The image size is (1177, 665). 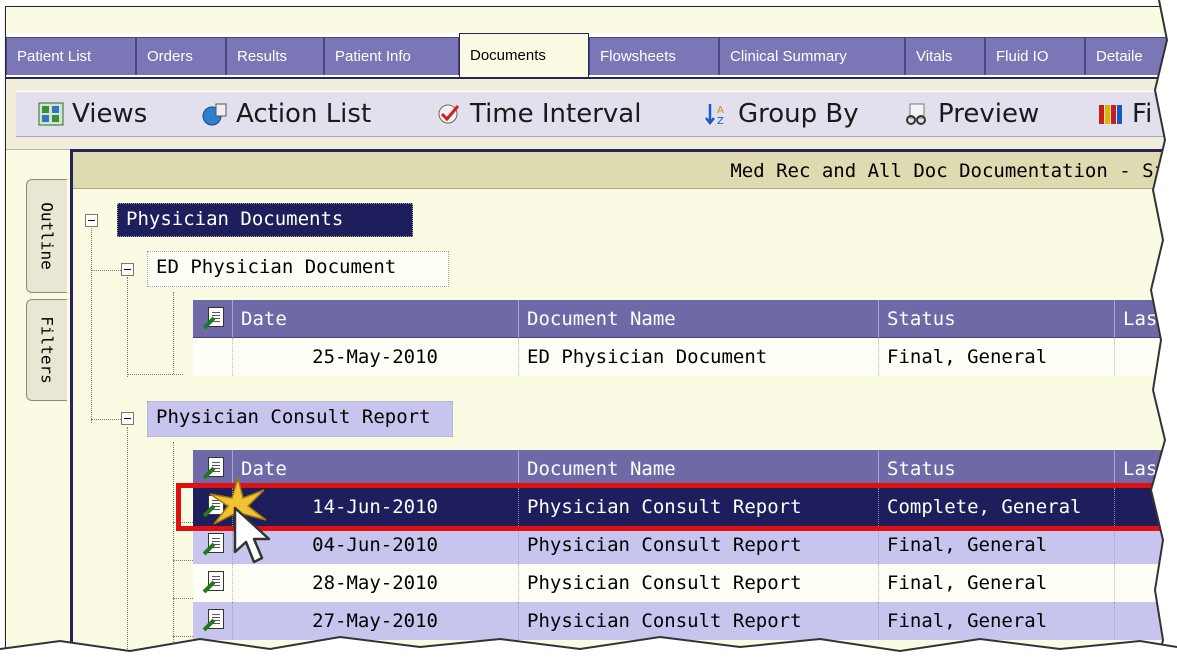 What do you see at coordinates (110, 114) in the screenshot?
I see `views-label: Views` at bounding box center [110, 114].